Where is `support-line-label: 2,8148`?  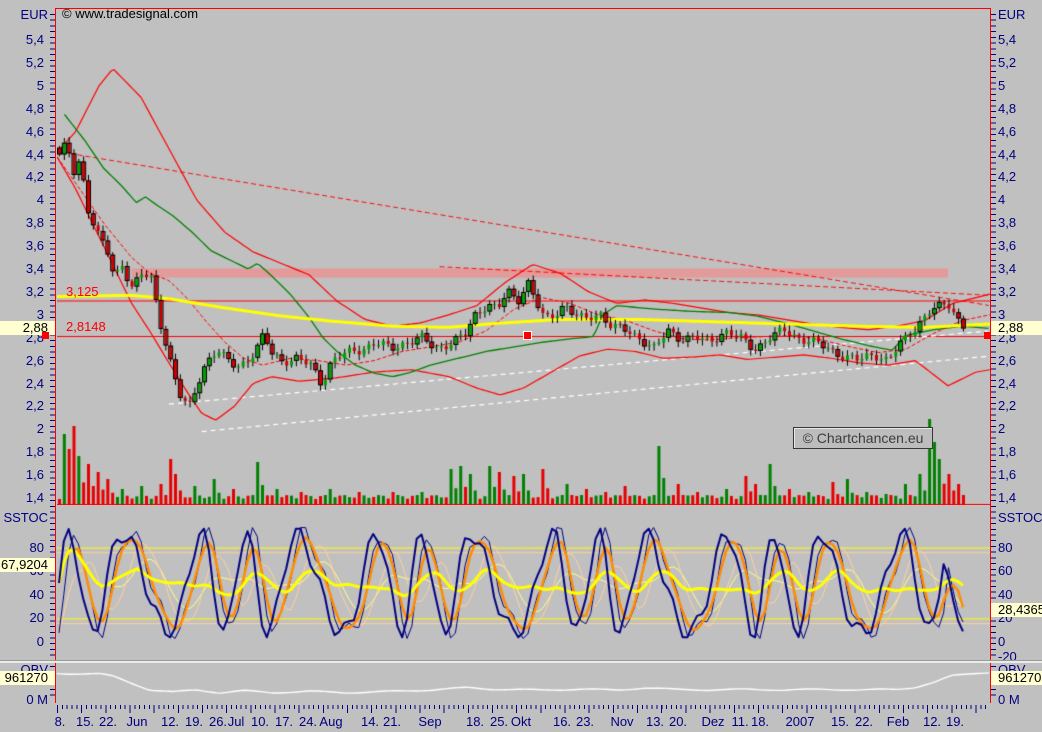 support-line-label: 2,8148 is located at coordinates (86, 326).